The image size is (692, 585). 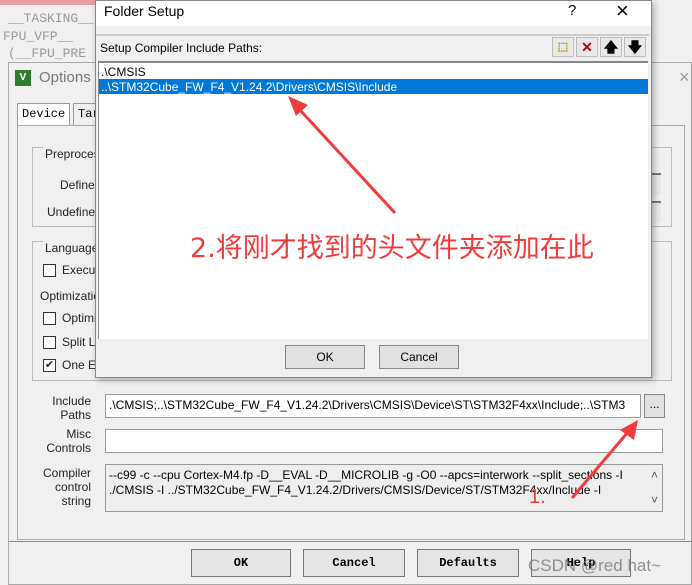 I want to click on annotation-step2: 2.将刚才找到的头文件夹添加在此, so click(x=392, y=248).